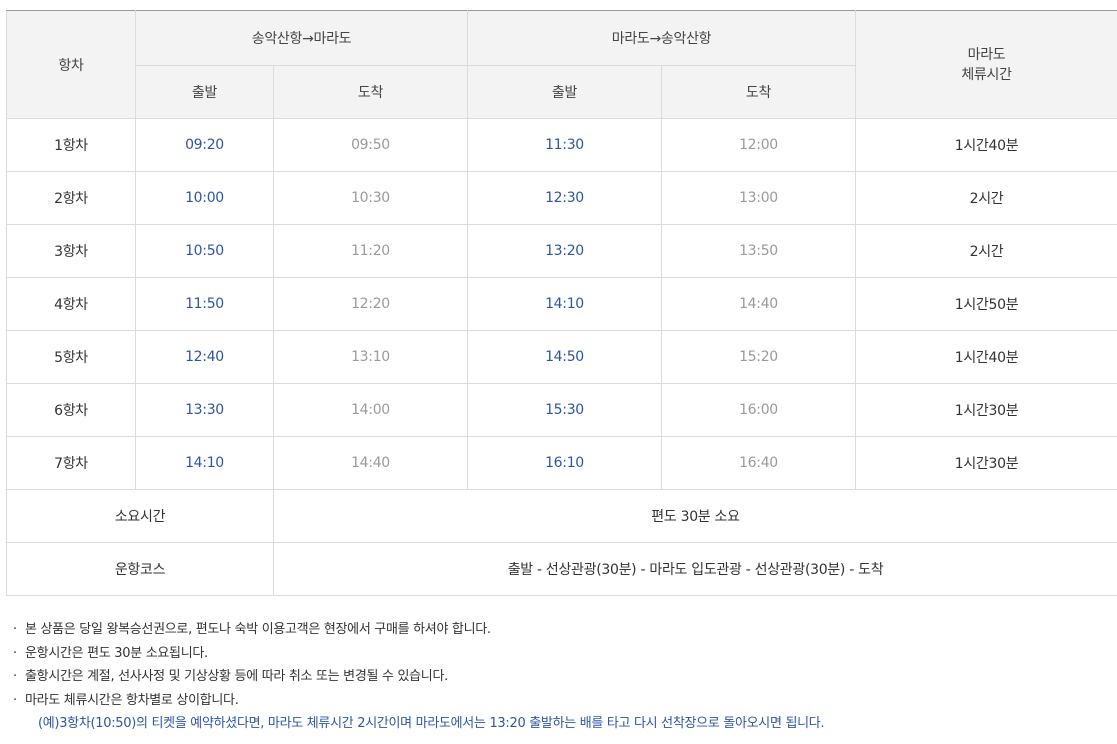 The width and height of the screenshot is (1117, 744). I want to click on course-label: 운항코스, so click(140, 569).